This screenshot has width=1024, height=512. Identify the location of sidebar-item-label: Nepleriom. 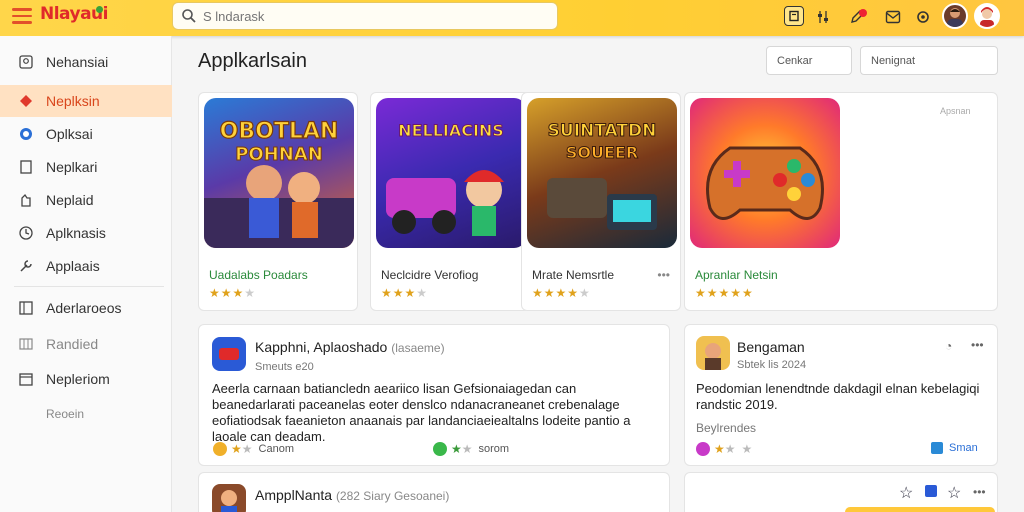
(78, 379).